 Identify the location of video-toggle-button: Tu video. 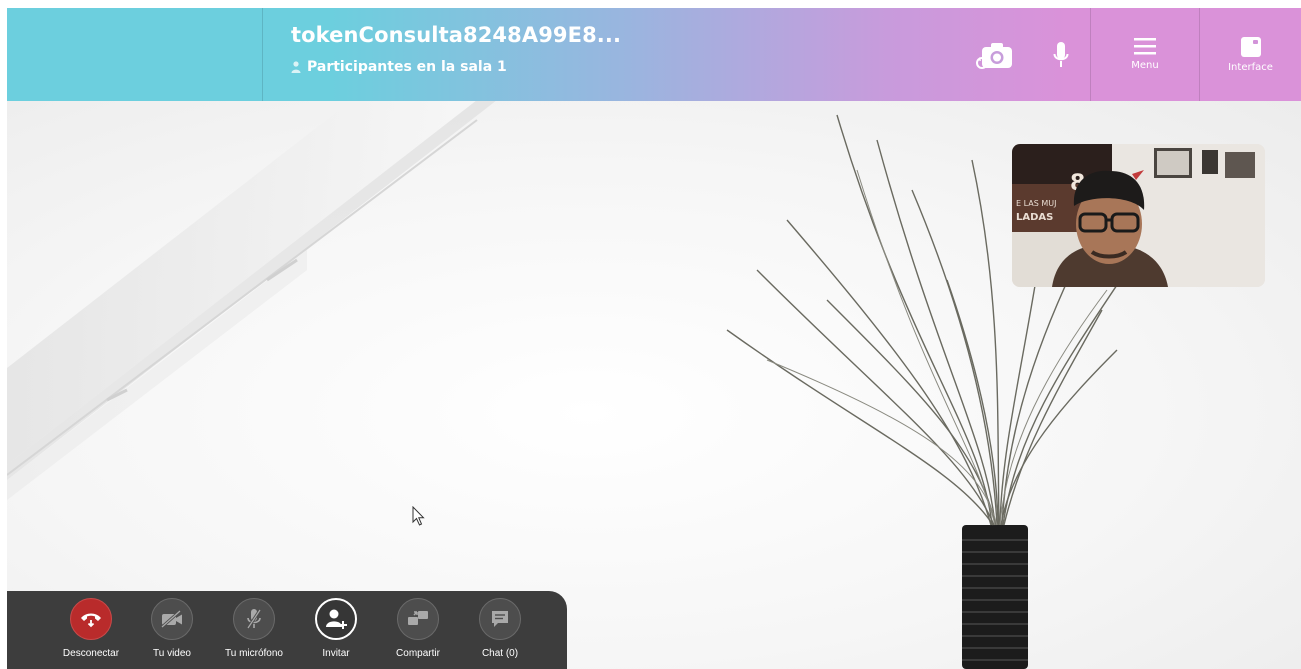
(172, 633).